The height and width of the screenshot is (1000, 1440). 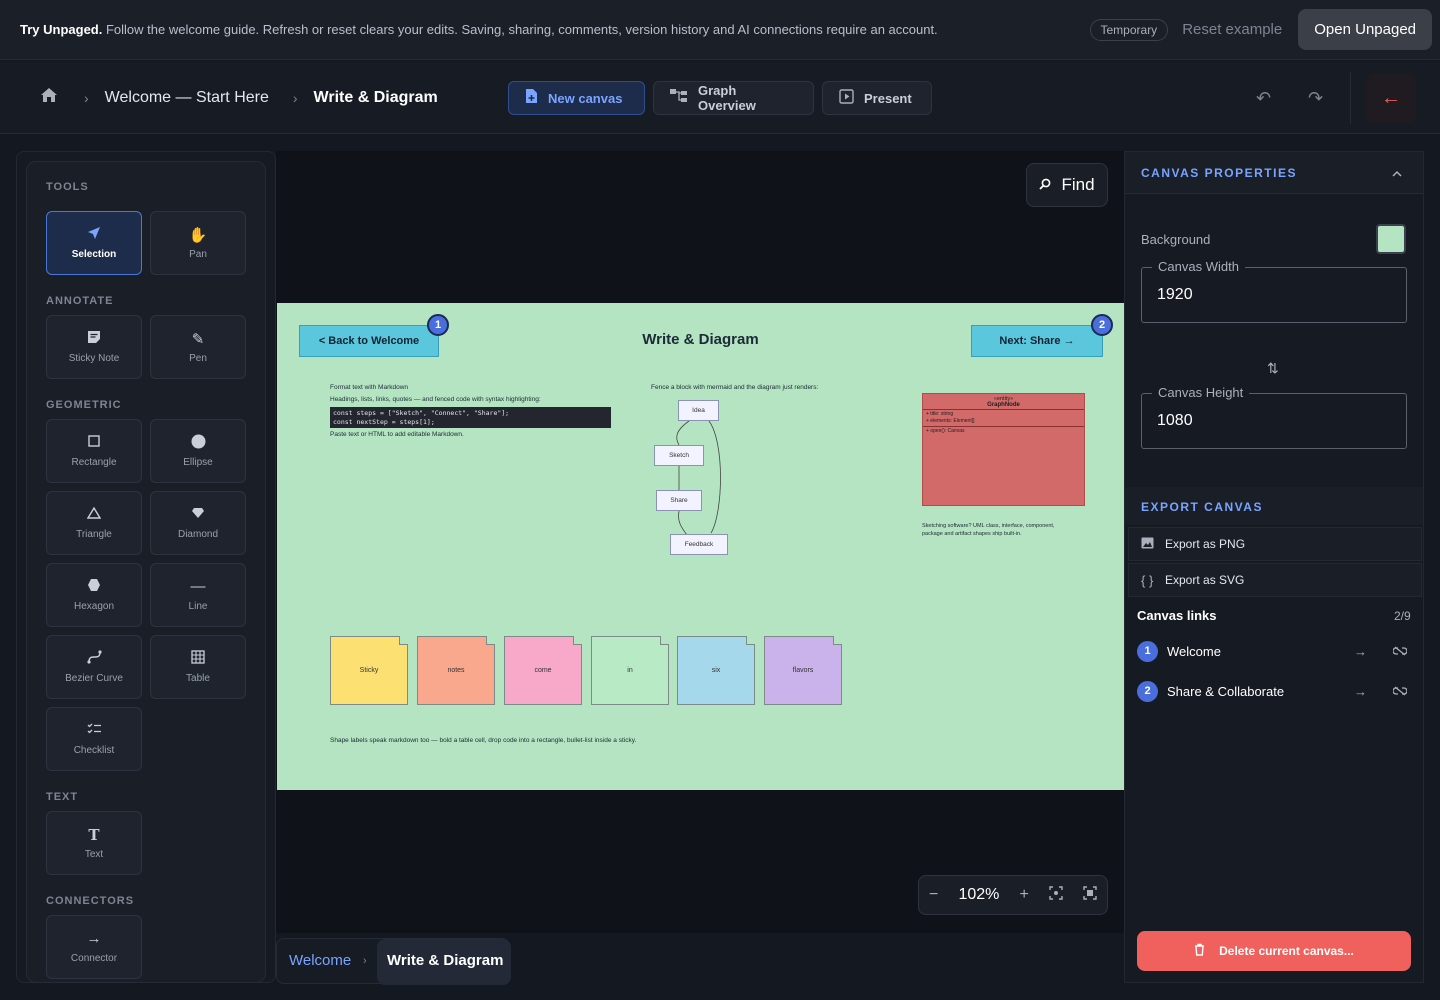 I want to click on tool-table: Table, so click(x=198, y=667).